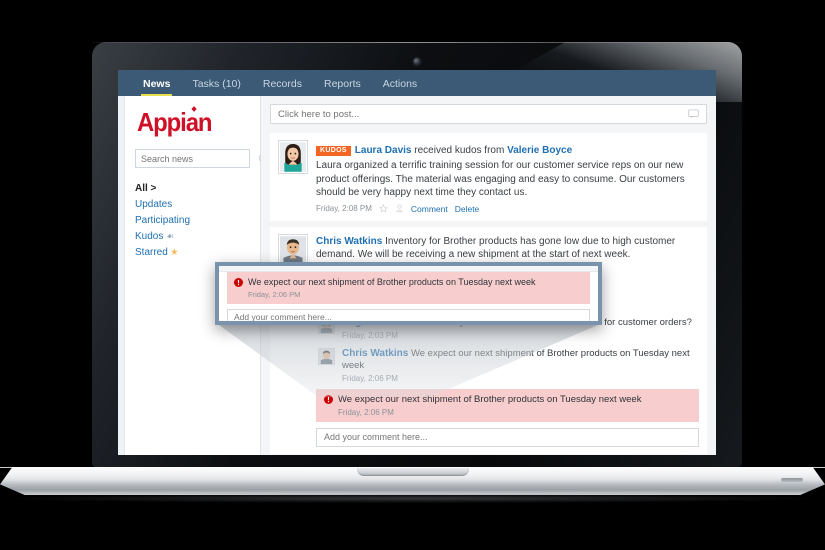  What do you see at coordinates (467, 209) in the screenshot?
I see `delete-link: Delete` at bounding box center [467, 209].